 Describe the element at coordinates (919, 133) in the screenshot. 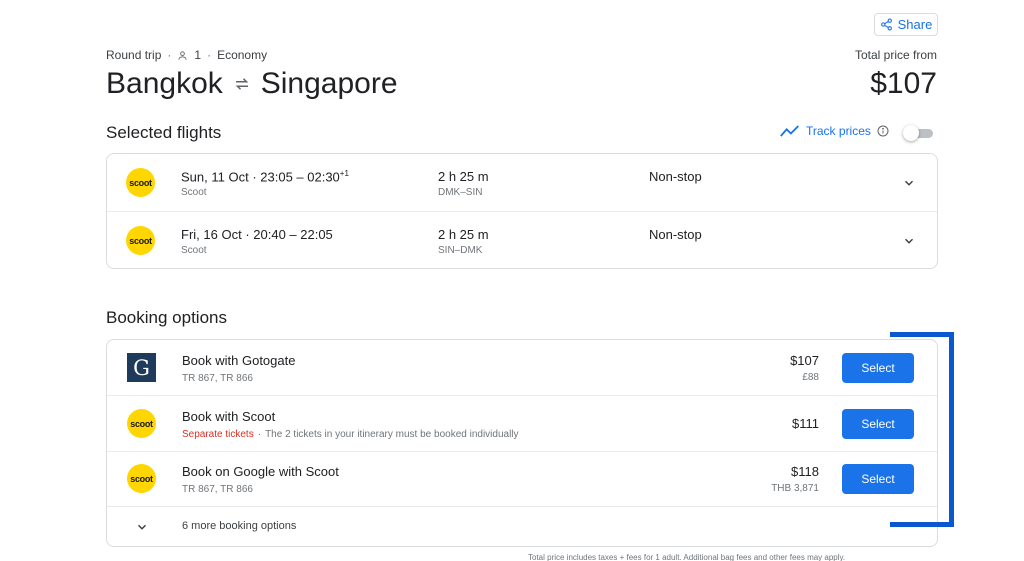

I see `track-prices-toggle` at that location.